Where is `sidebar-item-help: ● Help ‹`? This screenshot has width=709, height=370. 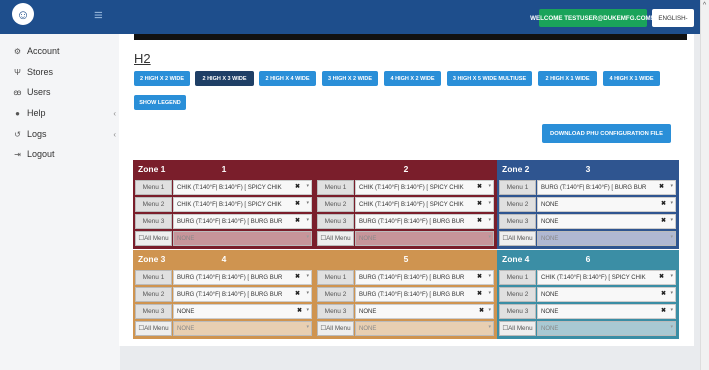 sidebar-item-help: ● Help ‹ is located at coordinates (64, 113).